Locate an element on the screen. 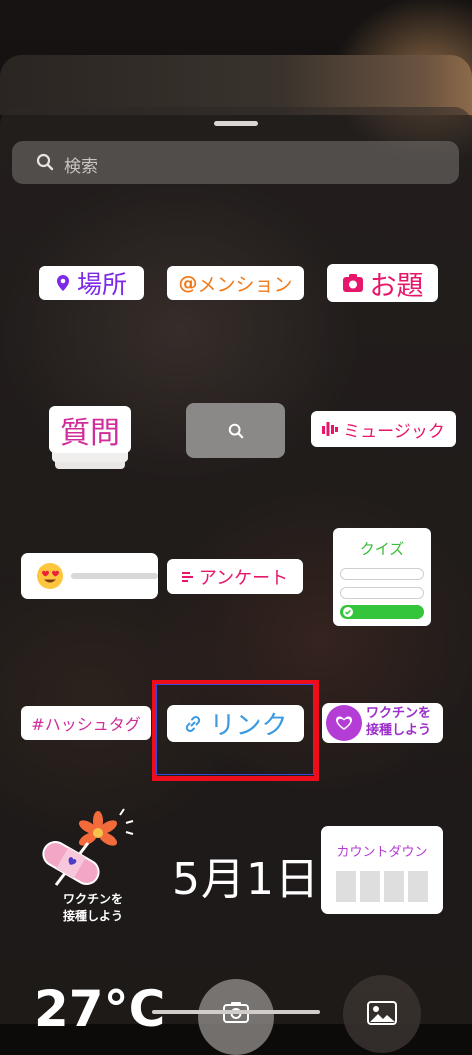  location-label: 場所 is located at coordinates (101, 284).